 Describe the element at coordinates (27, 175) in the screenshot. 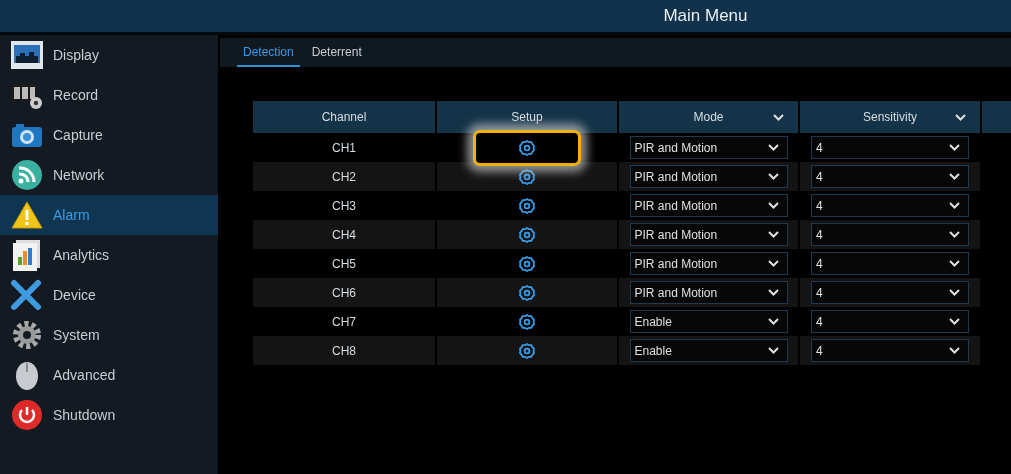

I see `wireless-icon` at that location.